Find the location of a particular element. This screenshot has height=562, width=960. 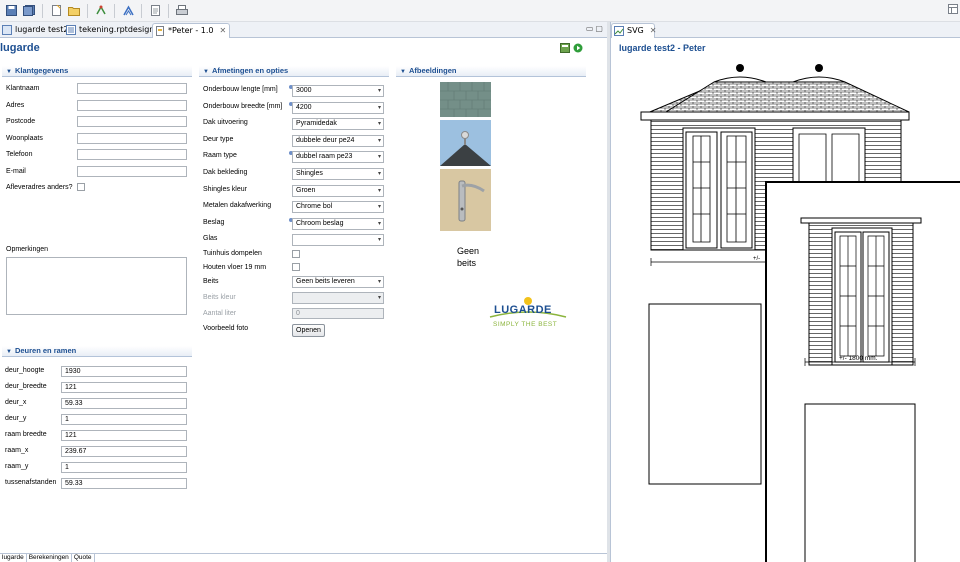

tab-lugarde-test2: lugarde test2 is located at coordinates (34, 30).